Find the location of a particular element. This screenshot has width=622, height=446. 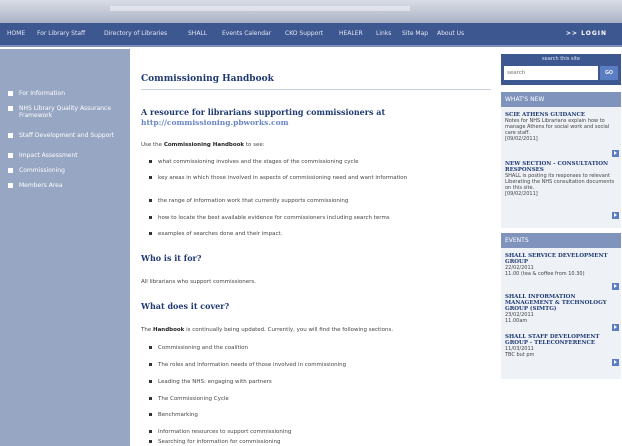

event-item-title: SHALL SERVICE DEVELOPMENT GROUP is located at coordinates (562, 259).